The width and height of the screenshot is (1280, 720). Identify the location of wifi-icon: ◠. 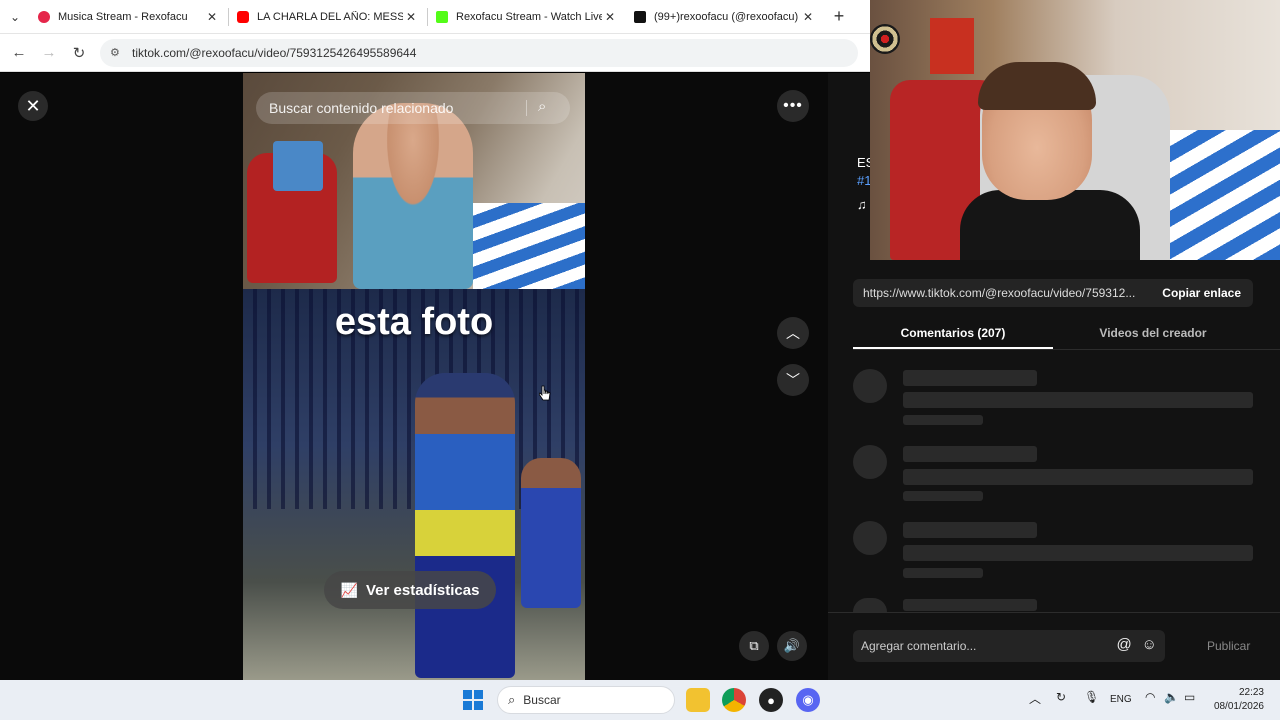
(1150, 697).